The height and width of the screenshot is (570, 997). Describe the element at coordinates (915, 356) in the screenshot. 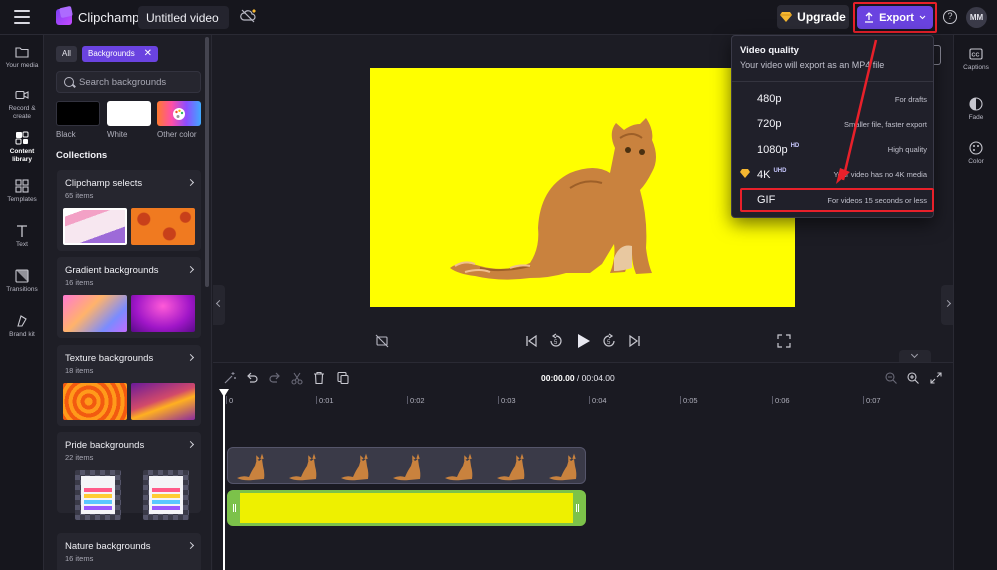

I see `collapse-timeline-button` at that location.